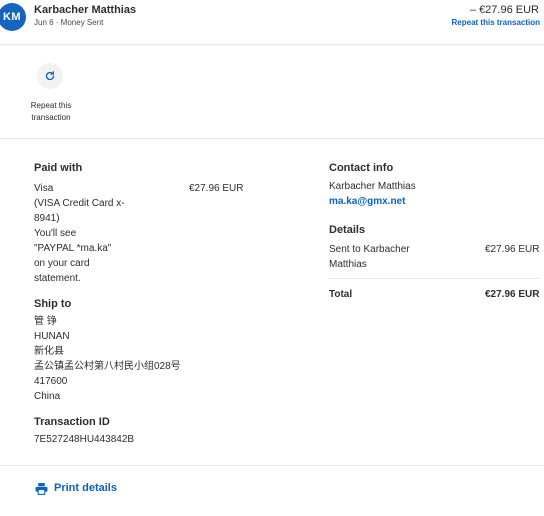 The height and width of the screenshot is (516, 544). I want to click on total-amount: €27.96 EUR, so click(512, 294).